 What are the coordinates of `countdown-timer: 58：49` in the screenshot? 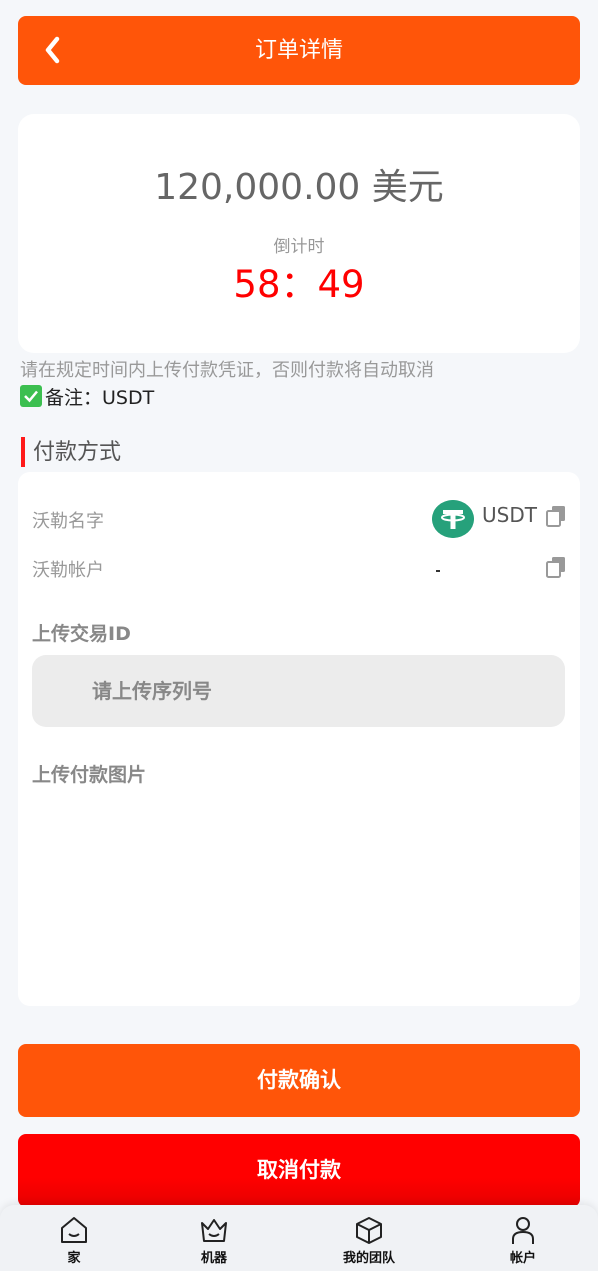 It's located at (299, 284).